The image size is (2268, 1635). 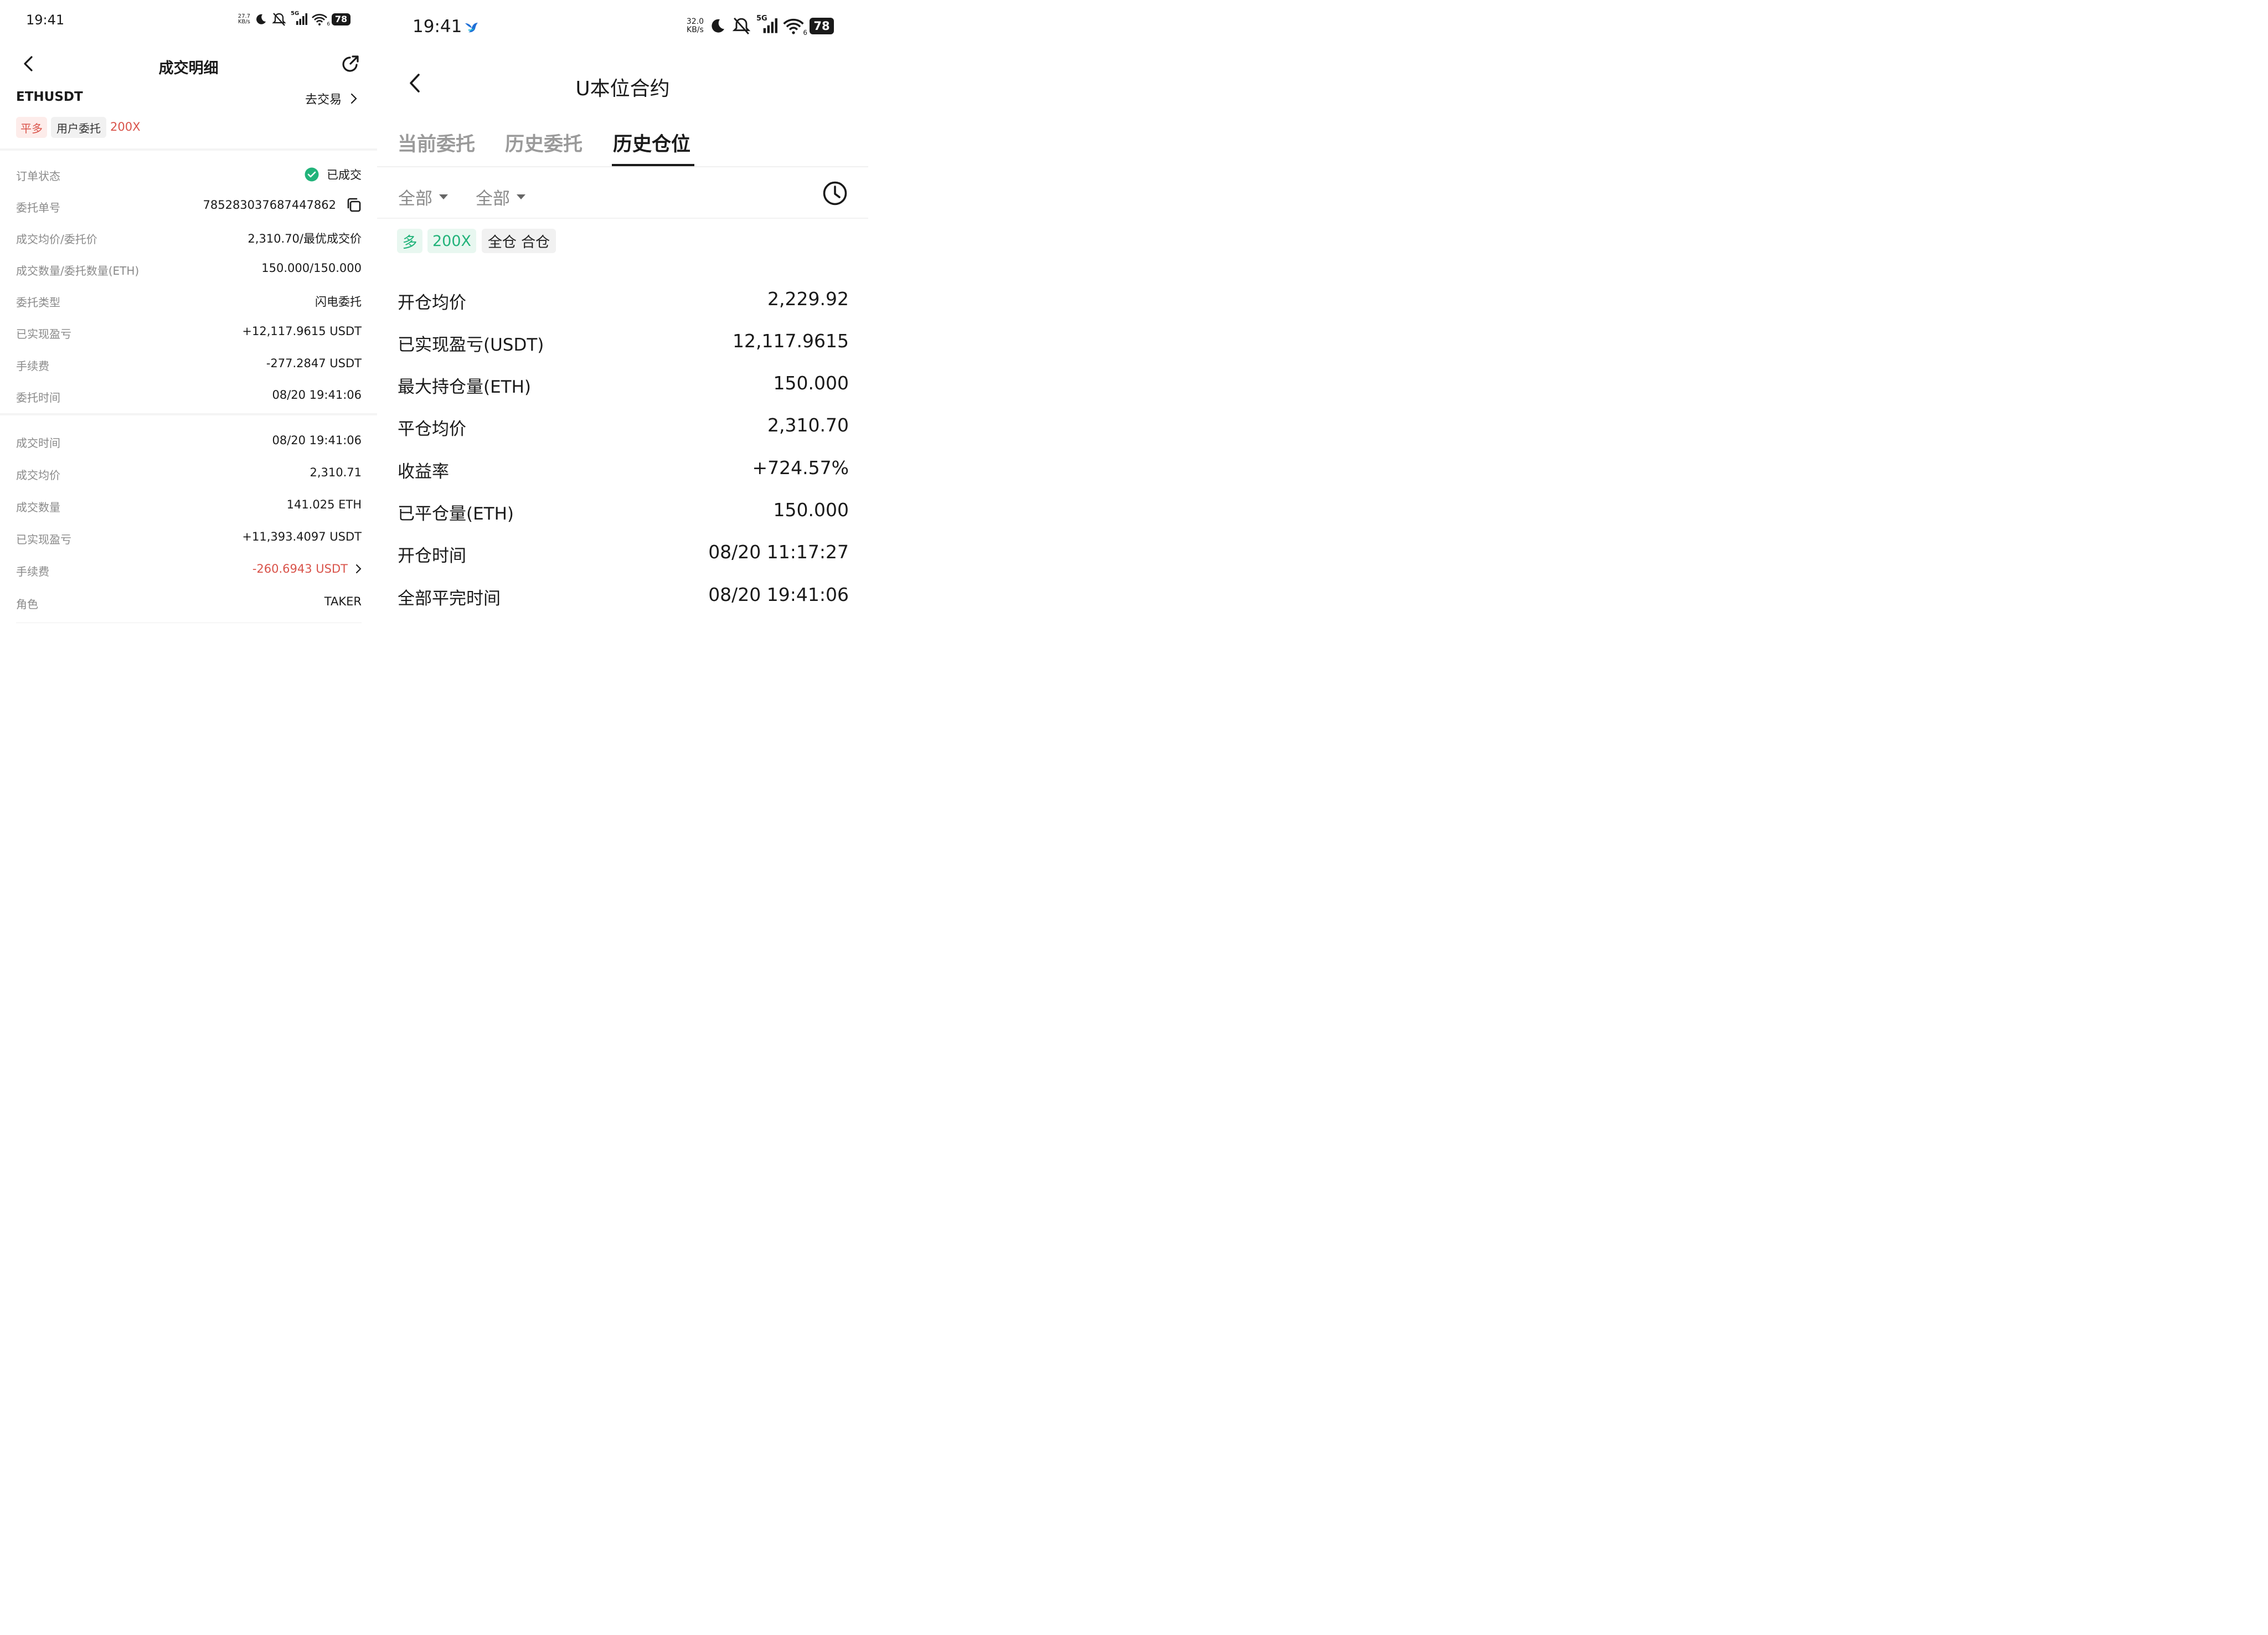 I want to click on order-status: 已成交, so click(x=333, y=174).